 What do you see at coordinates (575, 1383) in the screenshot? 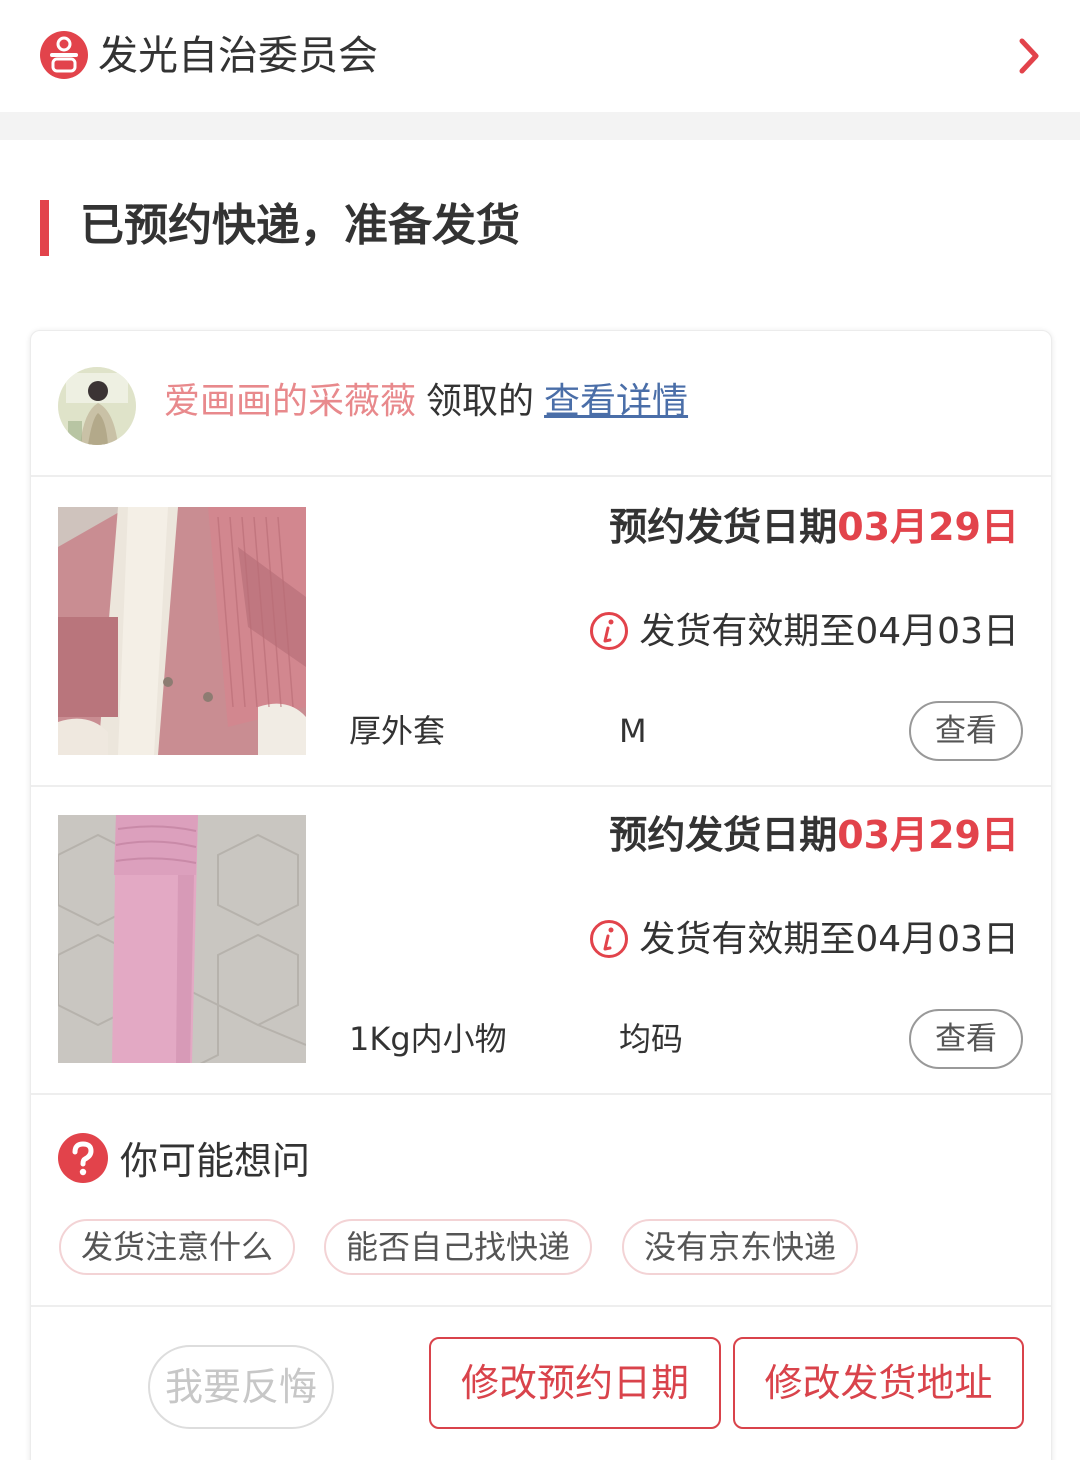
I see `modify-date-button: 修改预约日期` at bounding box center [575, 1383].